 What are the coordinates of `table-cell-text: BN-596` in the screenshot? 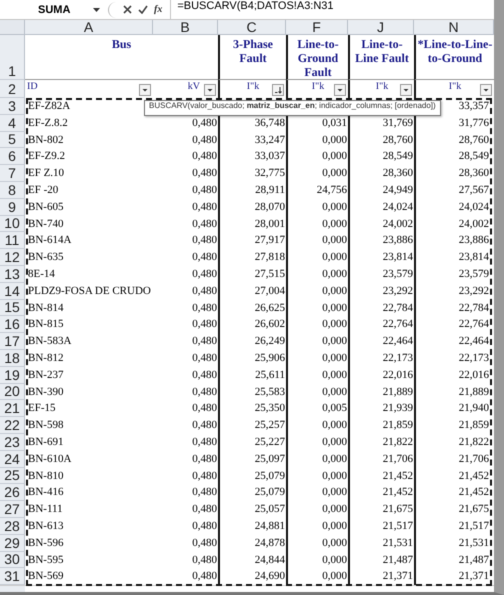 It's located at (45, 543).